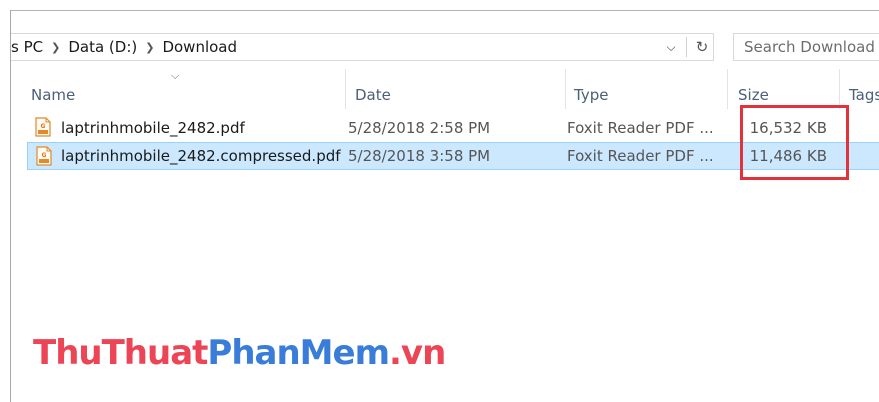 The width and height of the screenshot is (879, 402). What do you see at coordinates (784, 89) in the screenshot?
I see `column-header-size: Size` at bounding box center [784, 89].